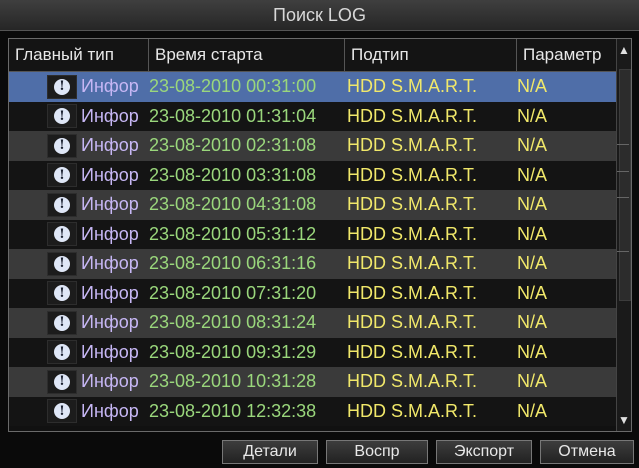 The height and width of the screenshot is (468, 639). Describe the element at coordinates (568, 55) in the screenshot. I see `column-header-parameter: Параметр` at that location.